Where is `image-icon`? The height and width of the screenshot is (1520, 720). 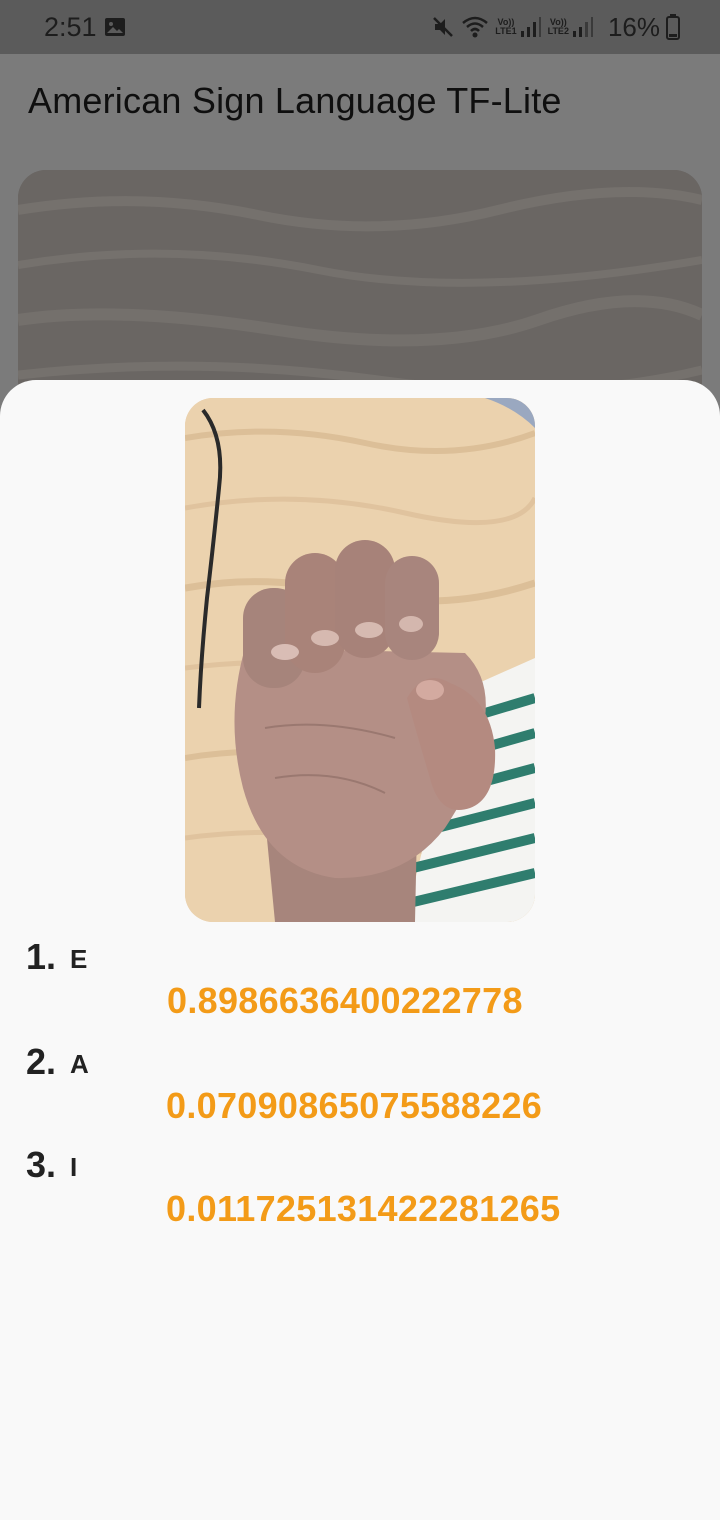 image-icon is located at coordinates (115, 27).